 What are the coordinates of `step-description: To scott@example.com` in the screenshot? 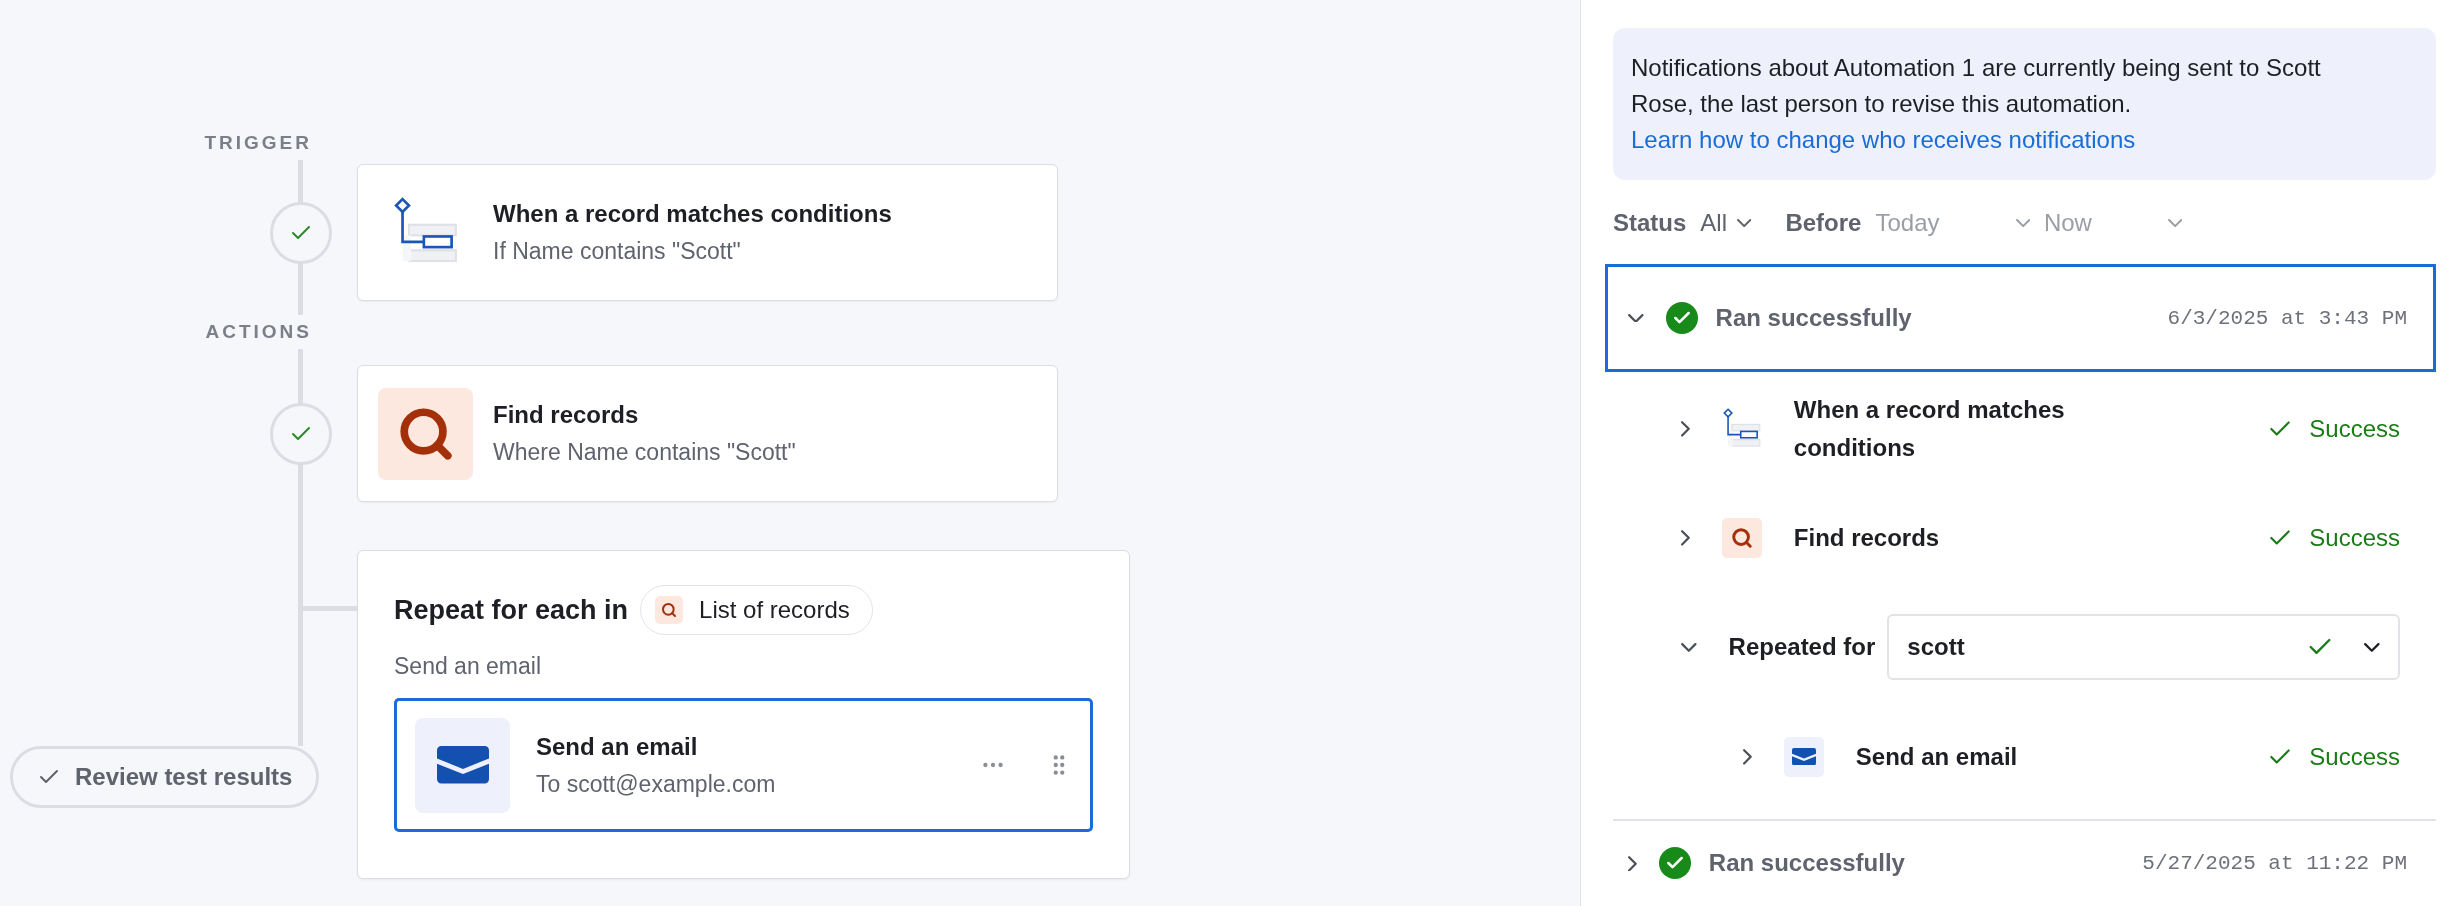 It's located at (656, 784).